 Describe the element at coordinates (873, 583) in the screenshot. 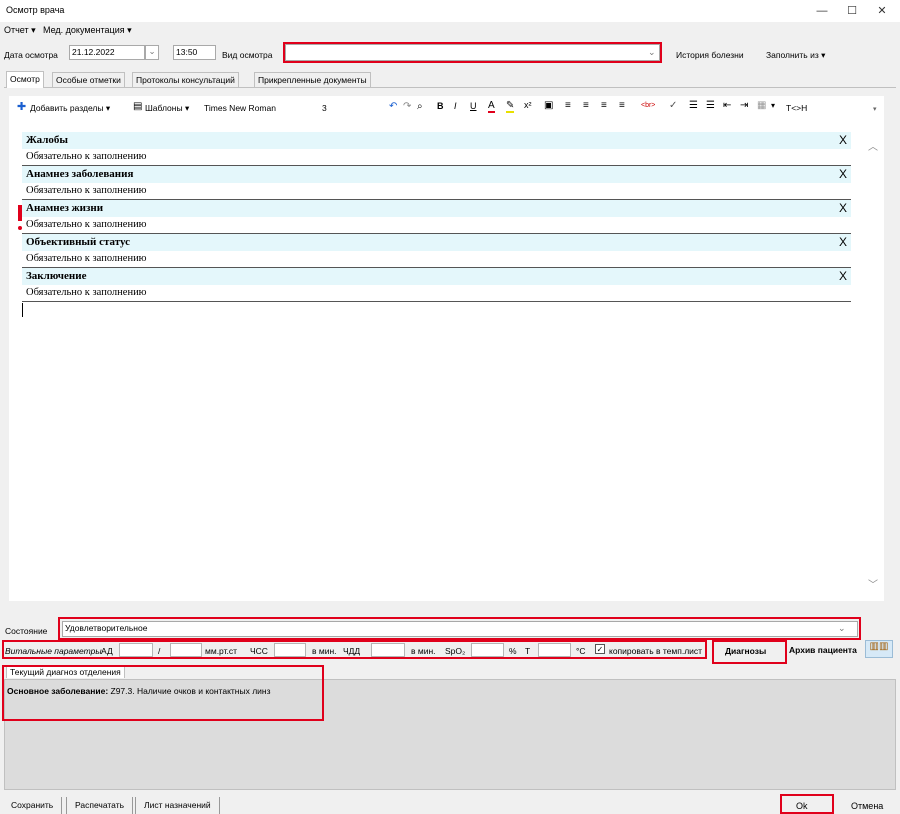

I see `scroll-down-icon: ﹀` at that location.